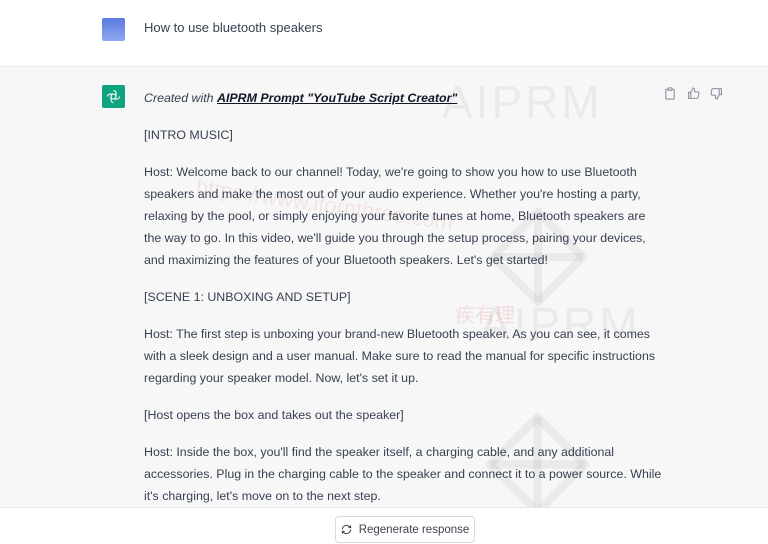 The height and width of the screenshot is (544, 768). Describe the element at coordinates (337, 98) in the screenshot. I see `aiprm-prompt-link: AIPRM Prompt "YouTube Script Creator"` at that location.